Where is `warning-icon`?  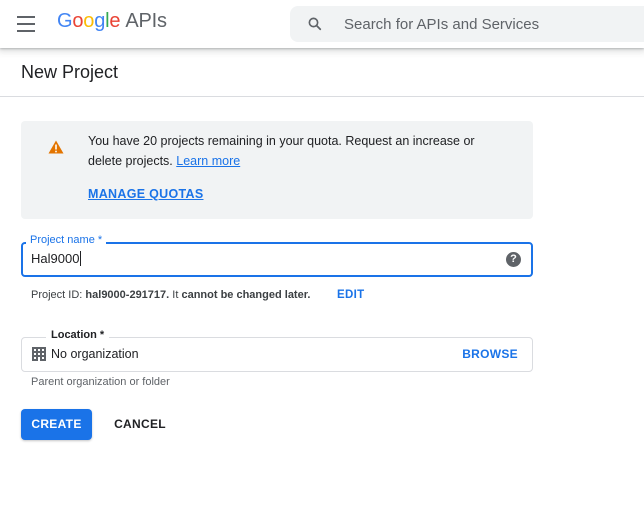 warning-icon is located at coordinates (56, 147).